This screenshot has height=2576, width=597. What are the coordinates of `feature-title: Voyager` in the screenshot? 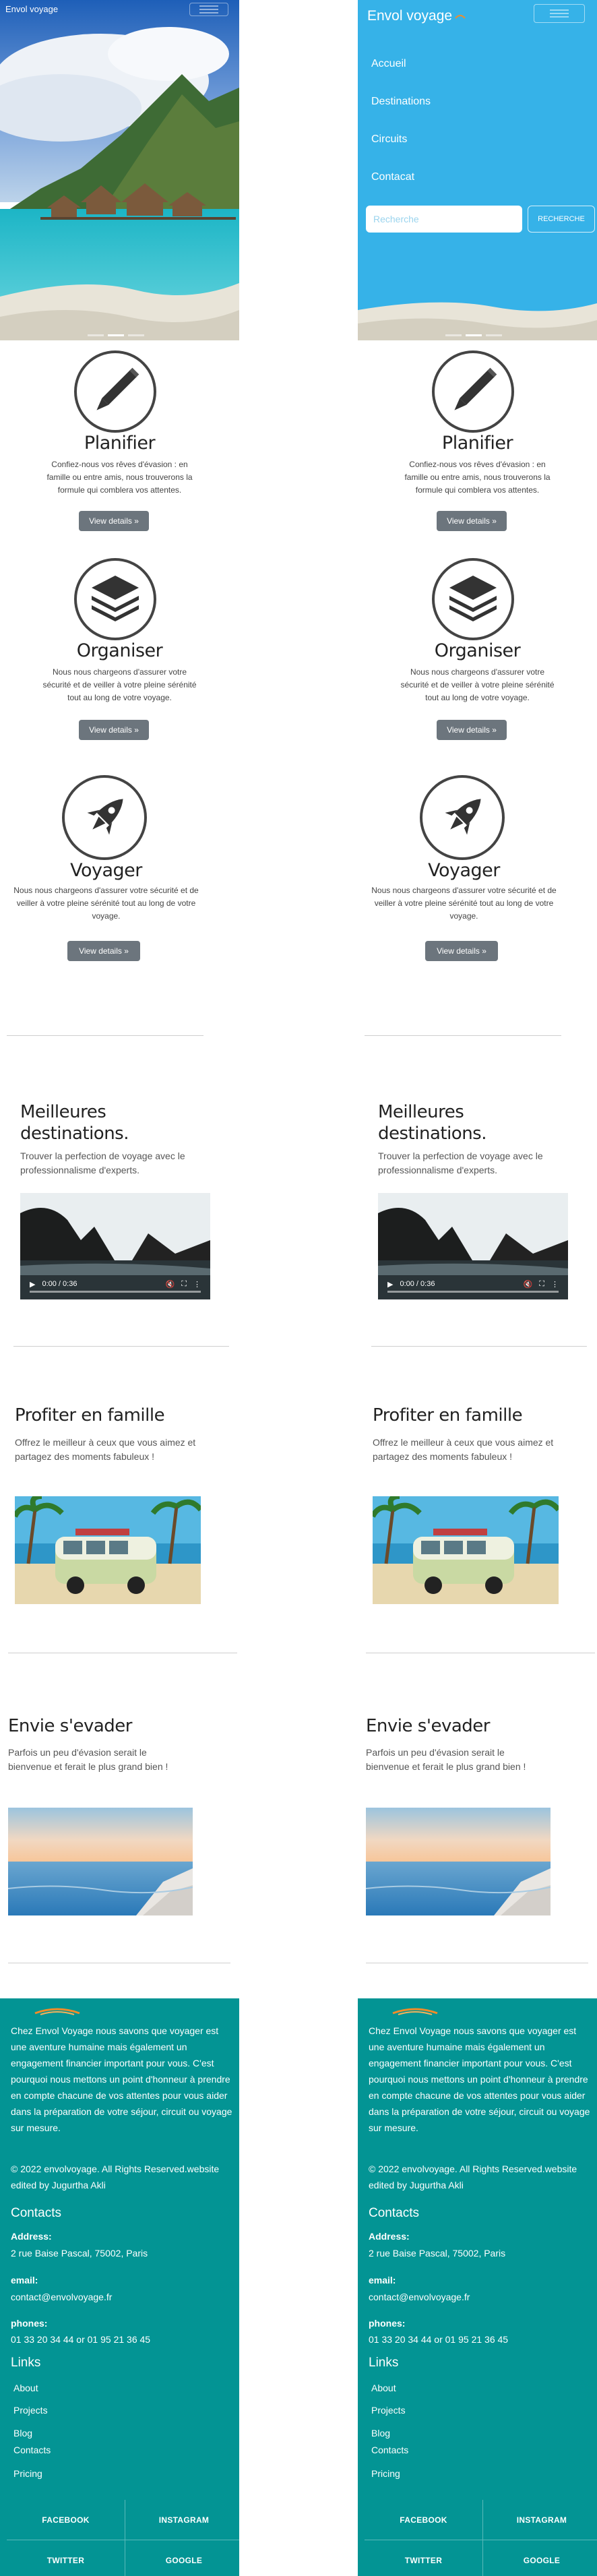 It's located at (106, 870).